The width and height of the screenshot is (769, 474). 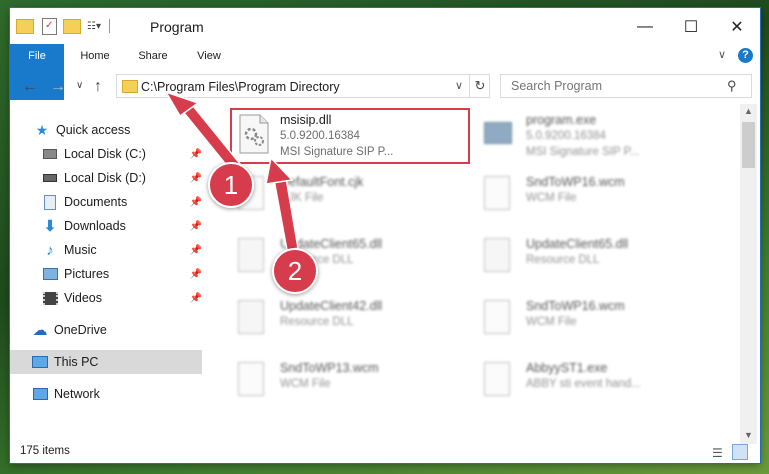 I want to click on address-bar: C:\Program Files\Program Directory ∨ ↻, so click(x=303, y=86).